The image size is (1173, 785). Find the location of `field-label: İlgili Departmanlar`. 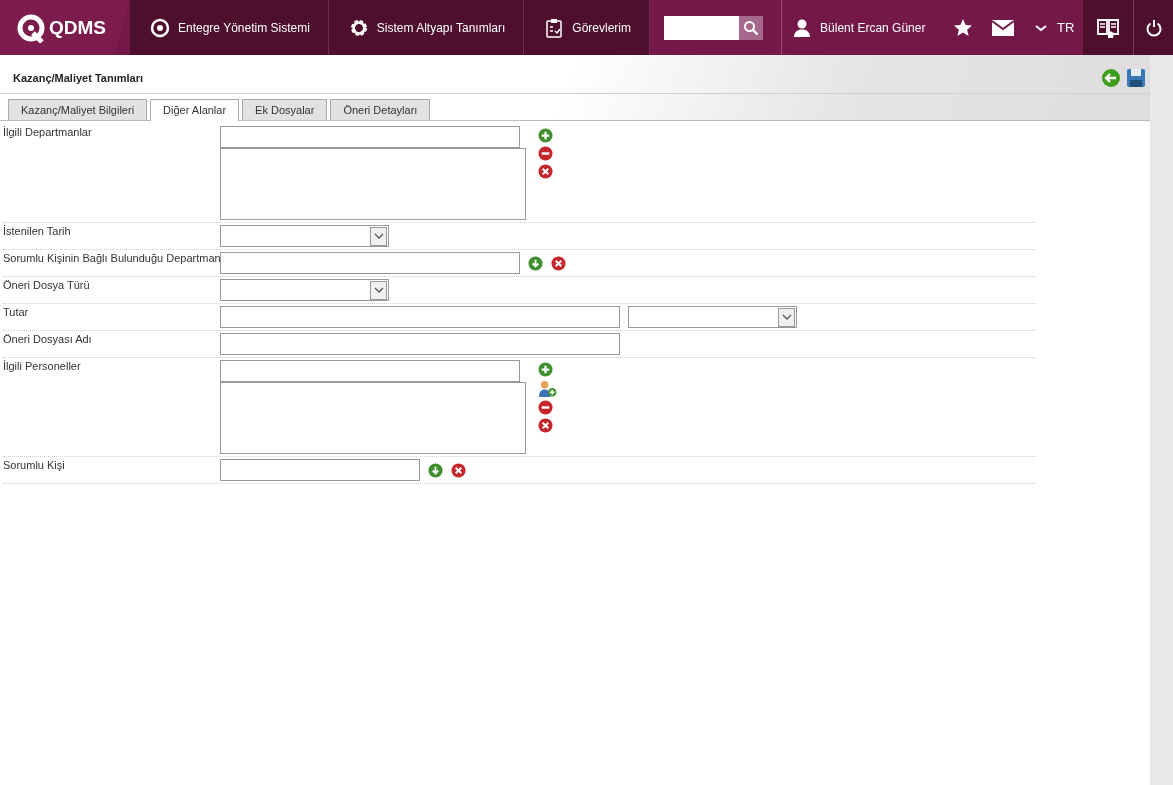

field-label: İlgili Departmanlar is located at coordinates (48, 133).